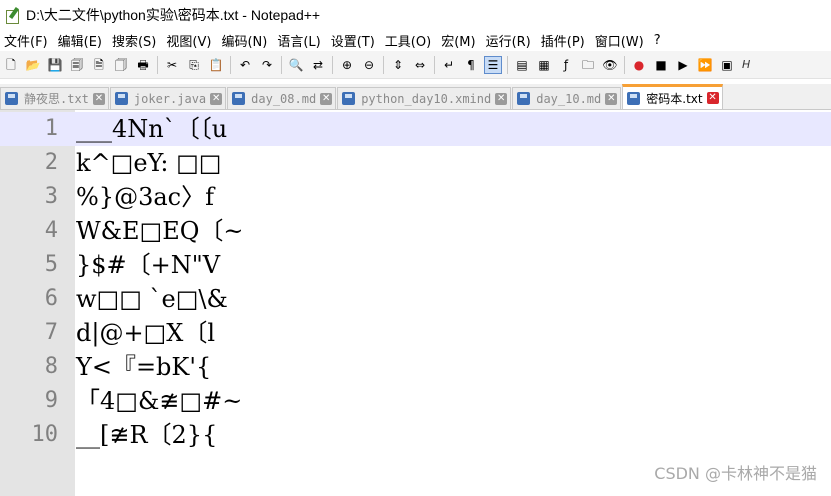 Image resolution: width=831 pixels, height=496 pixels. I want to click on menu-plugins: 插件(P), so click(563, 40).